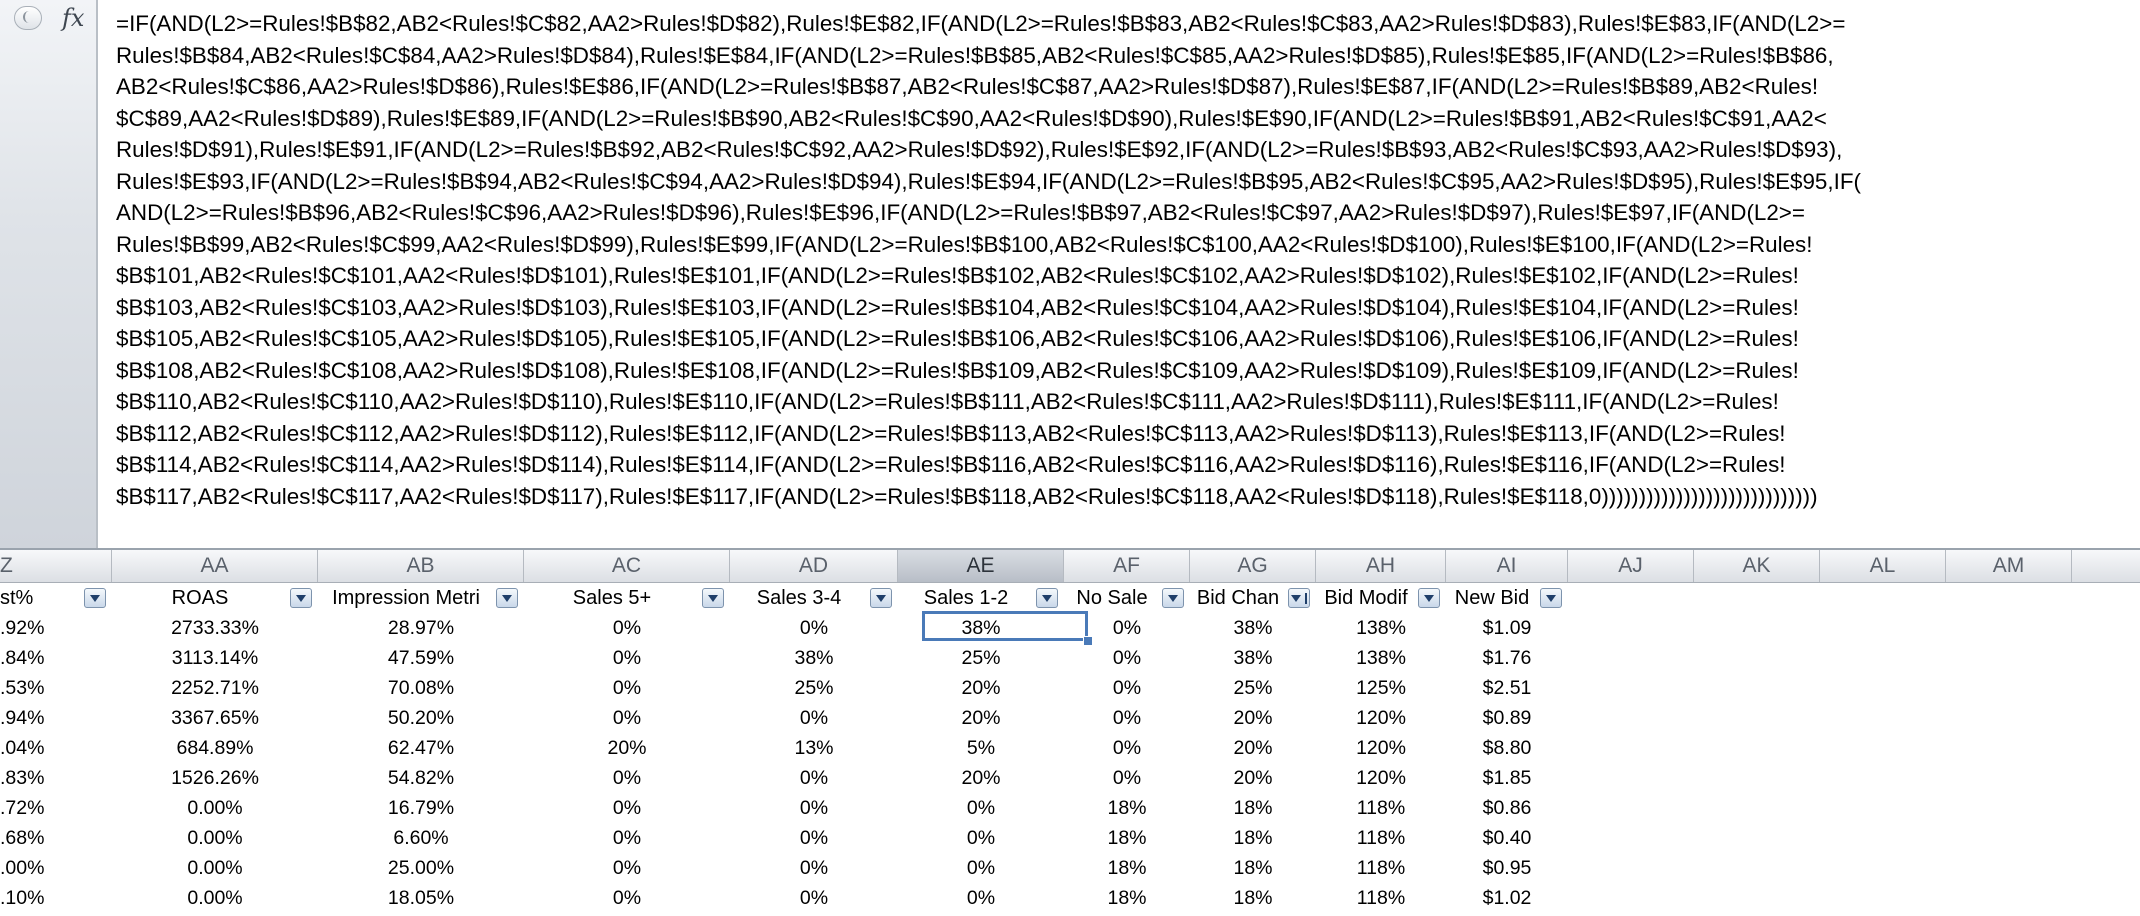 The width and height of the screenshot is (2140, 916). Describe the element at coordinates (56, 628) in the screenshot. I see `cell-z: .92%` at that location.